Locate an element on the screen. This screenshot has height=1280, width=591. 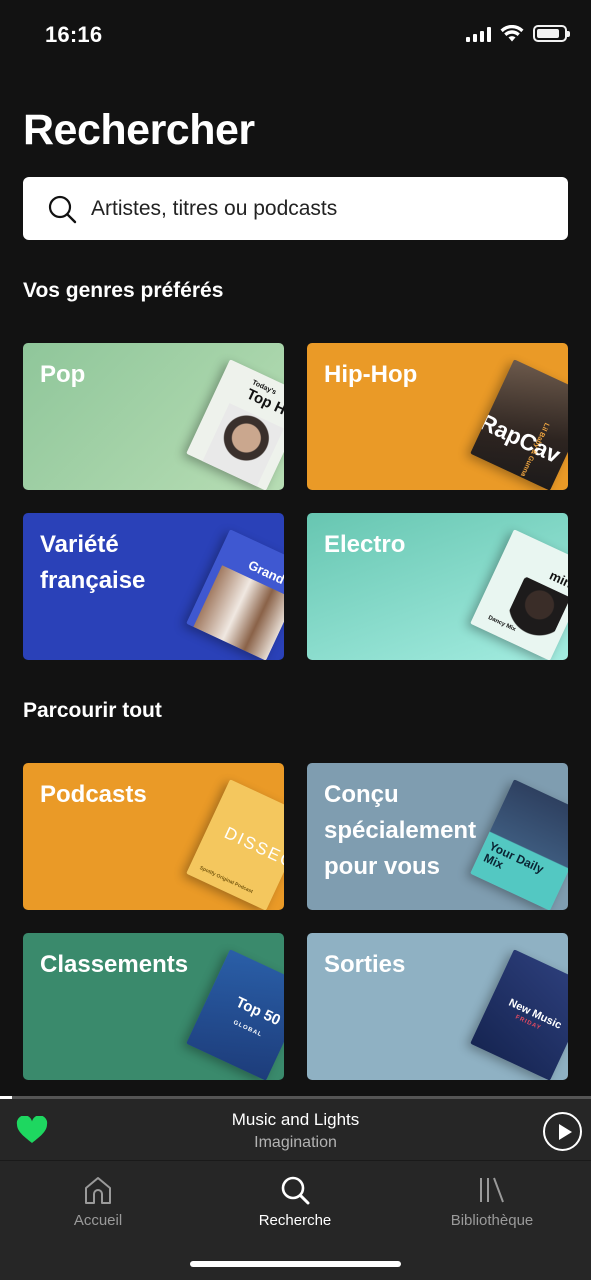
play-button is located at coordinates (562, 1131).